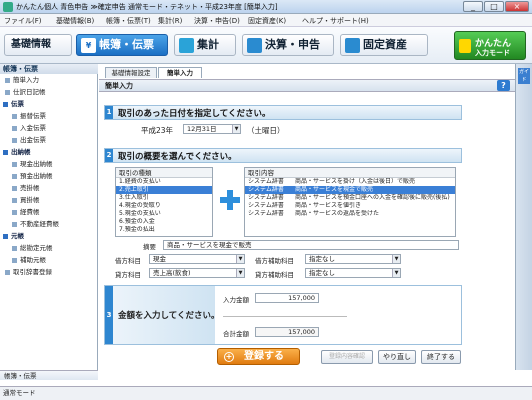 Image resolution: width=532 pixels, height=400 pixels. I want to click on confirm-entry-button: 登録内容確認, so click(347, 357).